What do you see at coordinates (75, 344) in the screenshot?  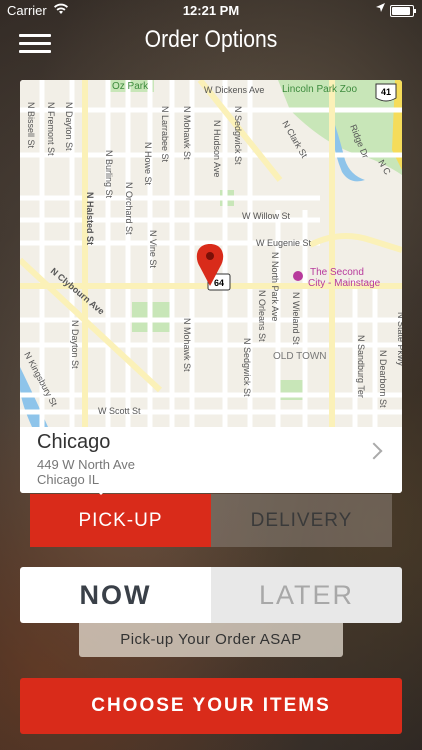 I see `map-label-dayton2: N Dayton St` at bounding box center [75, 344].